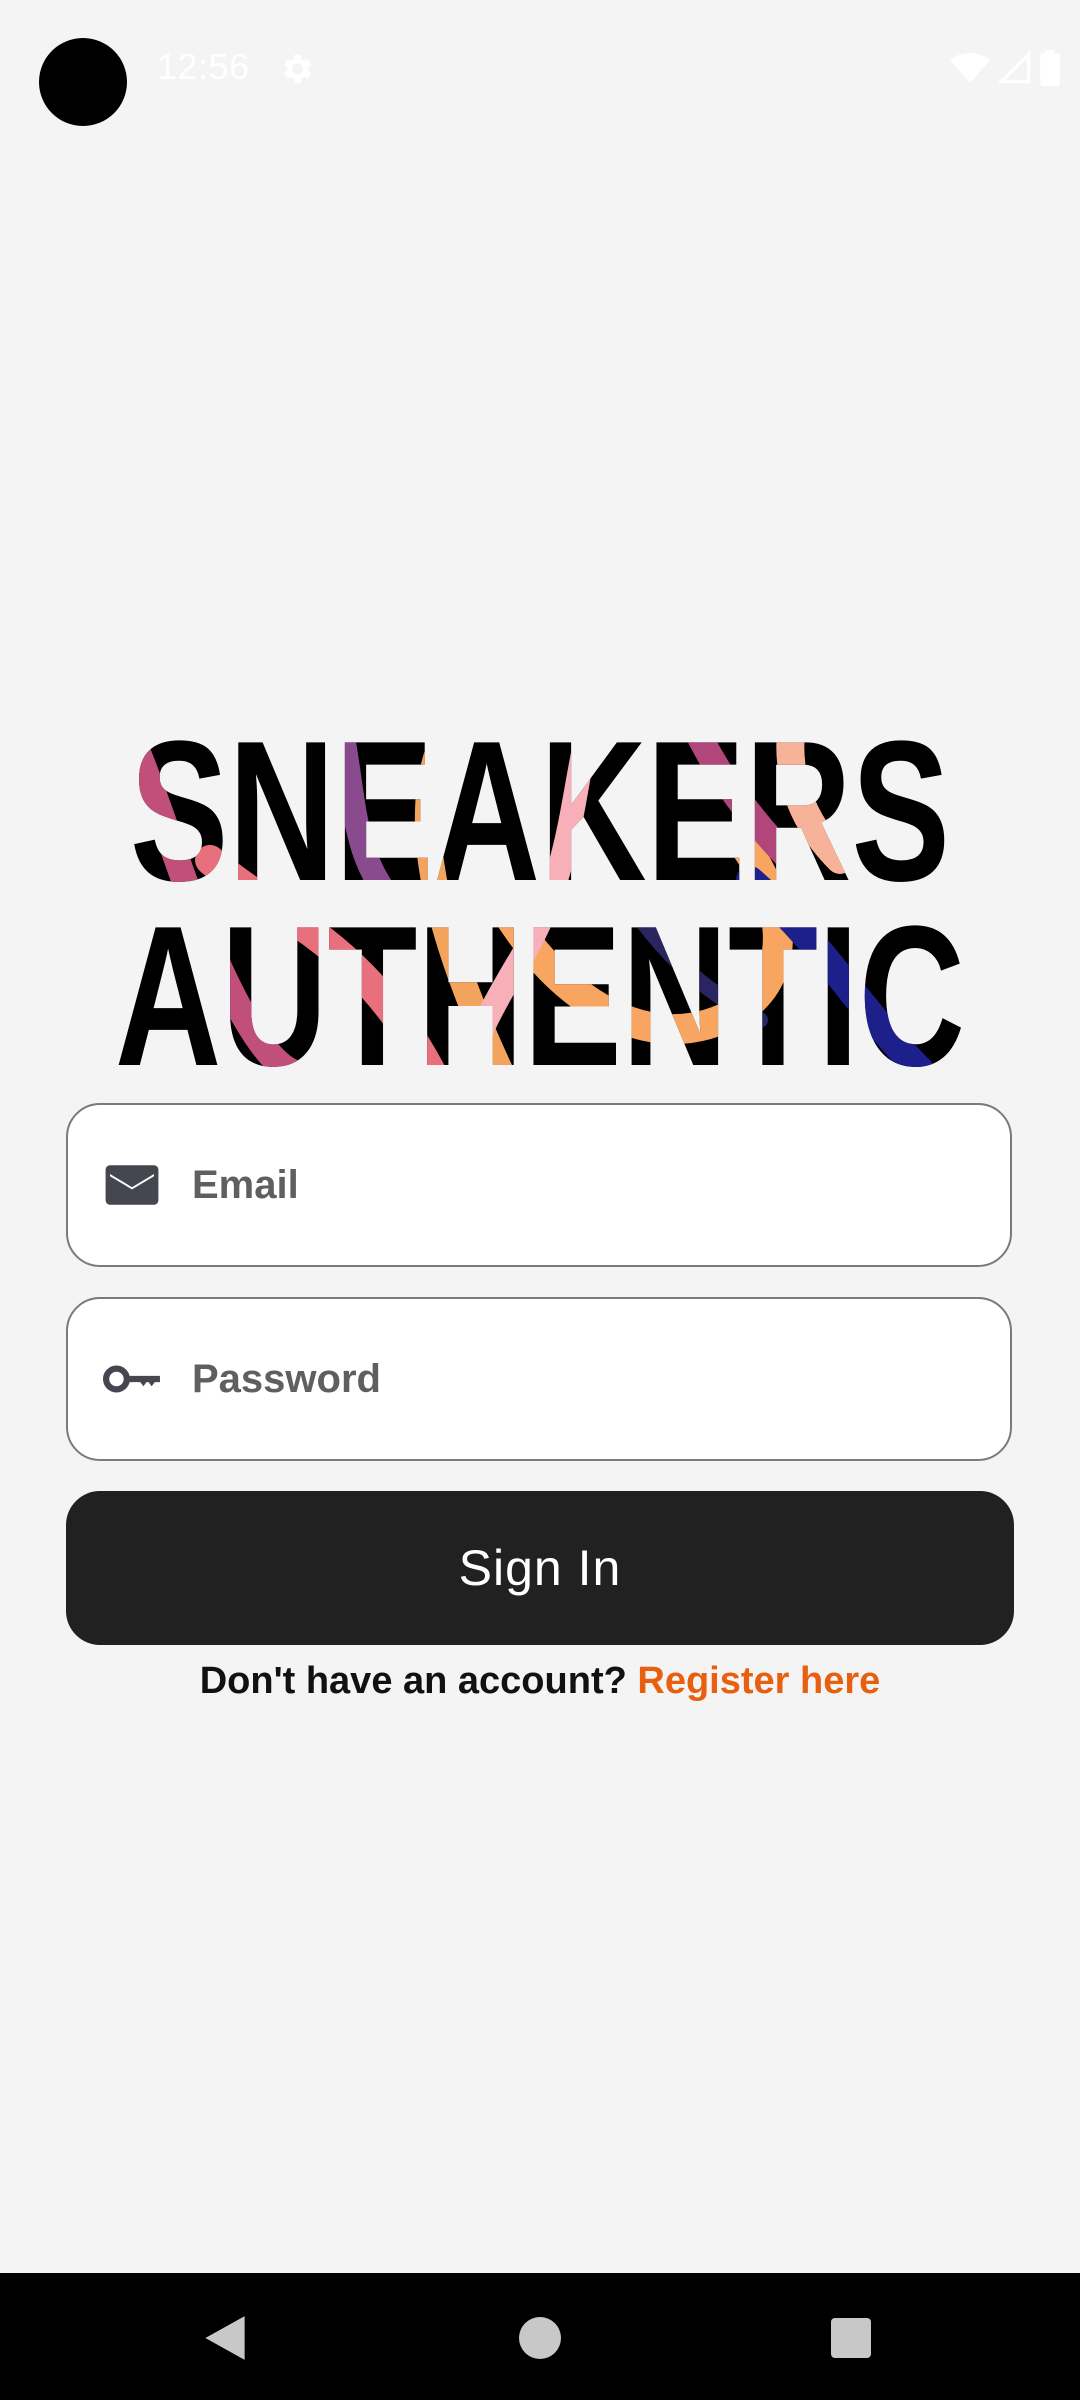 The height and width of the screenshot is (2400, 1080). I want to click on password-field, so click(539, 1379).